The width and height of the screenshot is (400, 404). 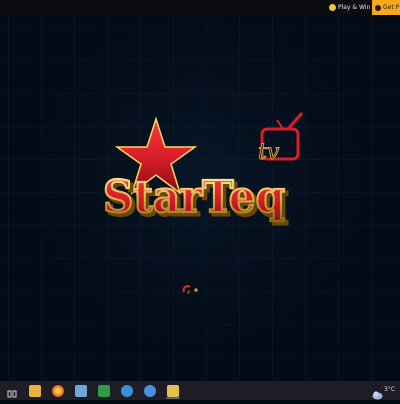 What do you see at coordinates (173, 398) in the screenshot?
I see `active-app-indicator` at bounding box center [173, 398].